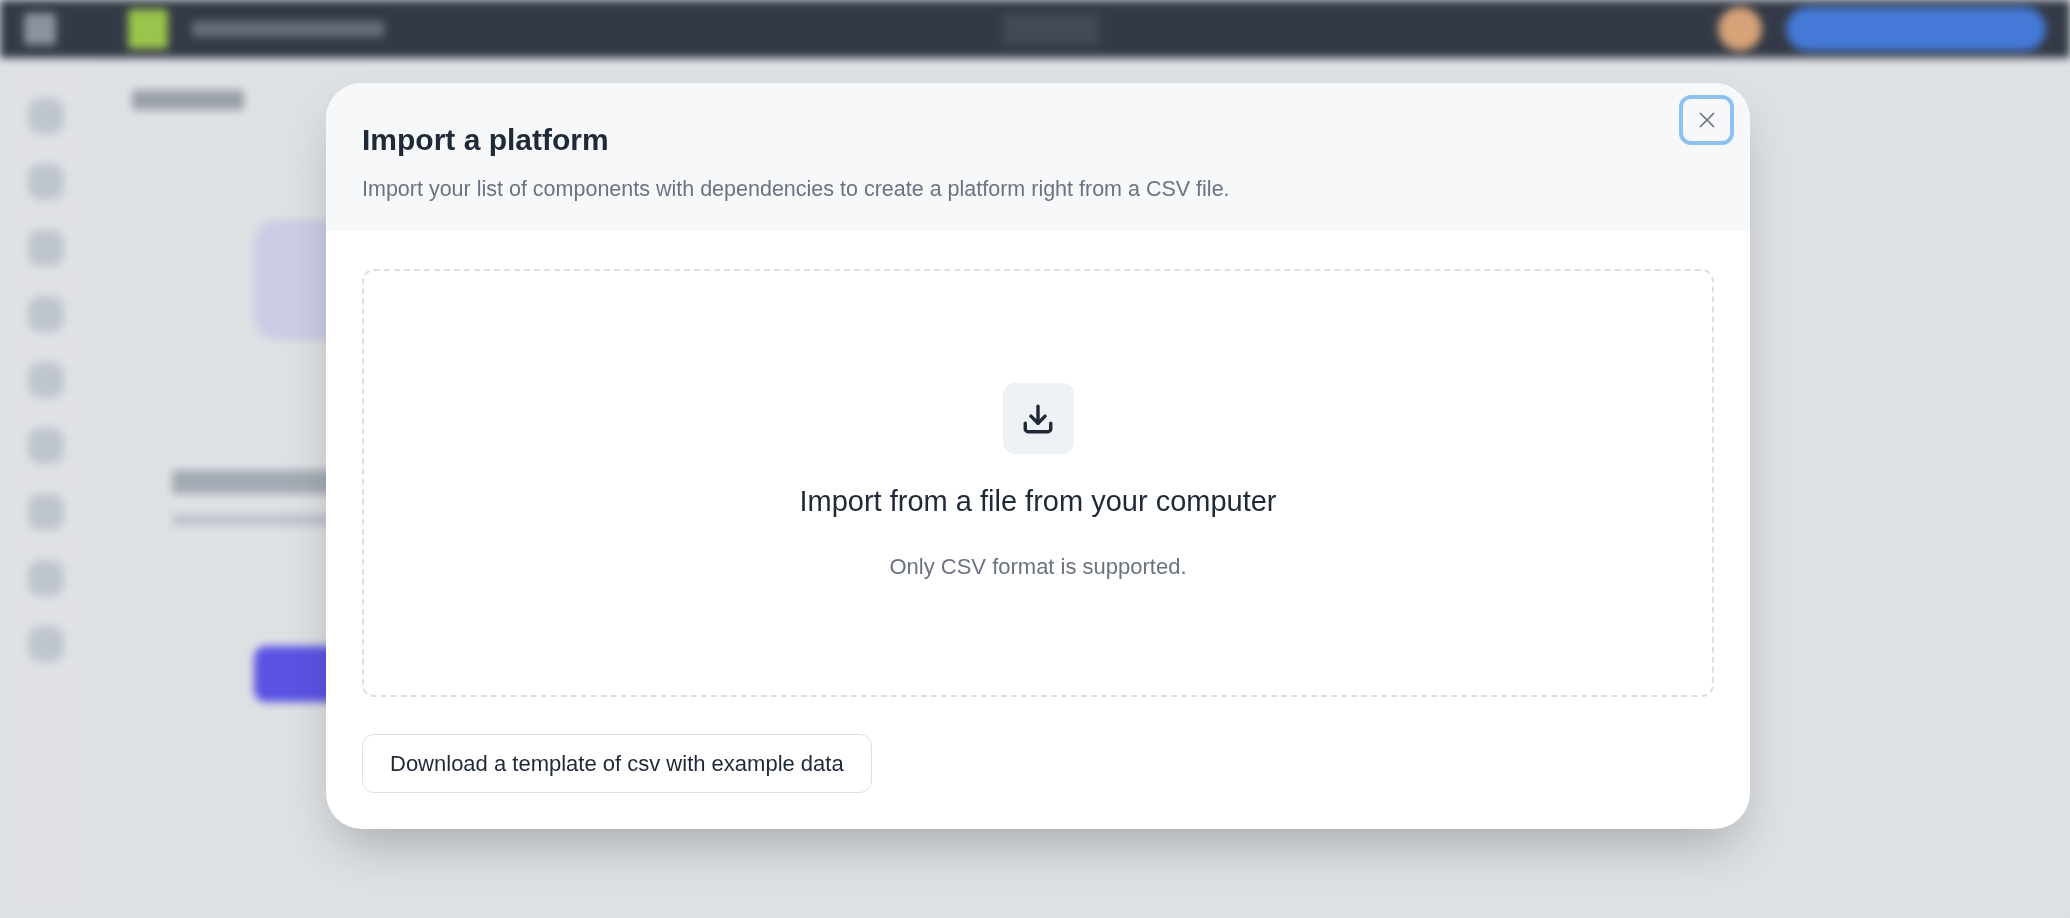 The image size is (2070, 918). I want to click on dropzone-heading: Import from a file from your computer, so click(1038, 502).